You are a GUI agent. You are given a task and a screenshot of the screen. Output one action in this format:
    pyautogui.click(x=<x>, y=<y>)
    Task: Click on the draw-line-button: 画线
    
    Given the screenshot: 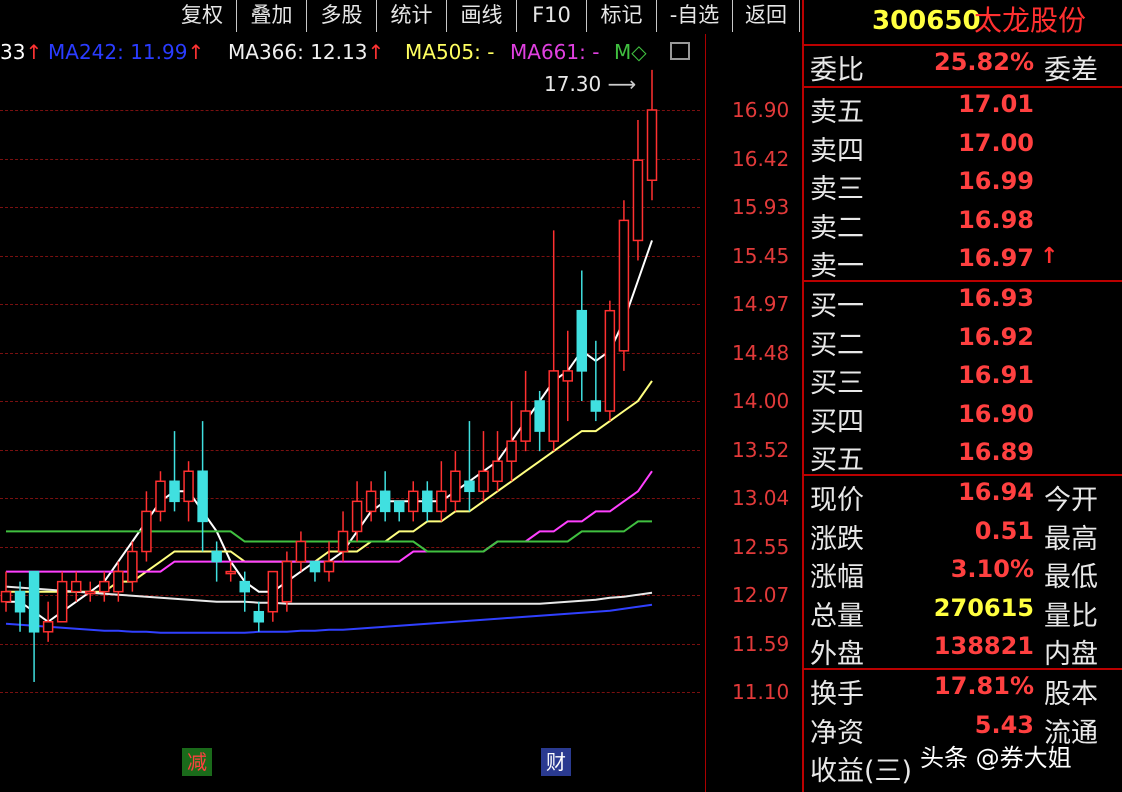 What is the action you would take?
    pyautogui.click(x=482, y=16)
    